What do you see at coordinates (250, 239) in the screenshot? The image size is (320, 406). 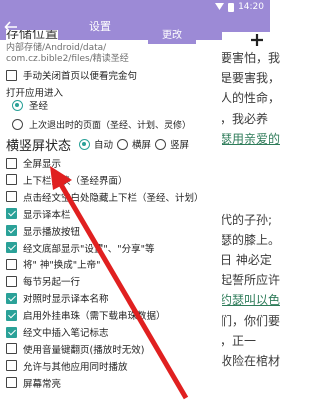 I see `reader-text-line: 瑟的膝上。` at bounding box center [250, 239].